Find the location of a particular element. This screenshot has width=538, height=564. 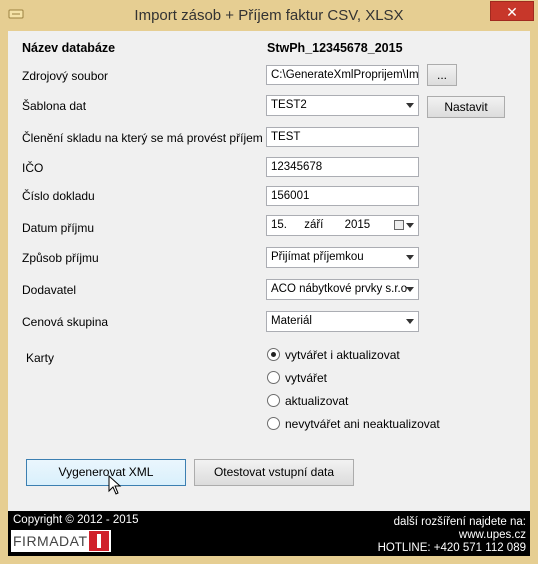

window-title: Import zásob + Příjem faktur CSV, XLSX is located at coordinates (269, 15).